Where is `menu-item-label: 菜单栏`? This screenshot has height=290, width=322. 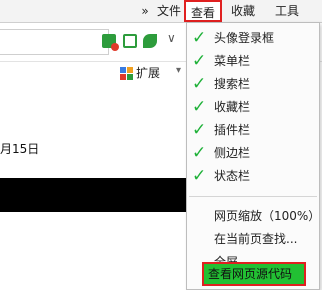 menu-item-label: 菜单栏 is located at coordinates (232, 61).